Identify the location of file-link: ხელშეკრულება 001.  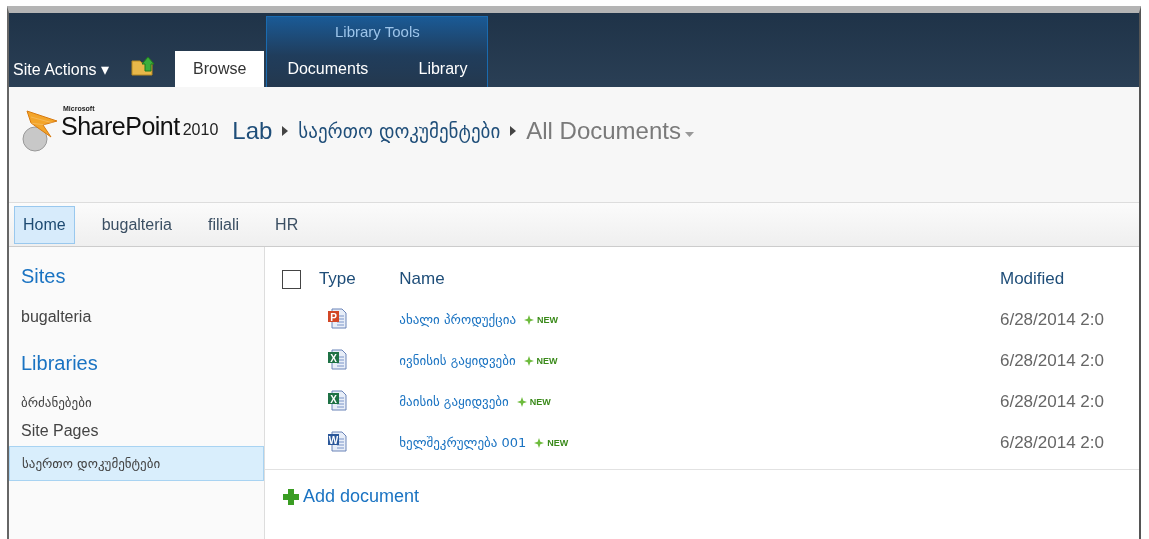
(463, 442).